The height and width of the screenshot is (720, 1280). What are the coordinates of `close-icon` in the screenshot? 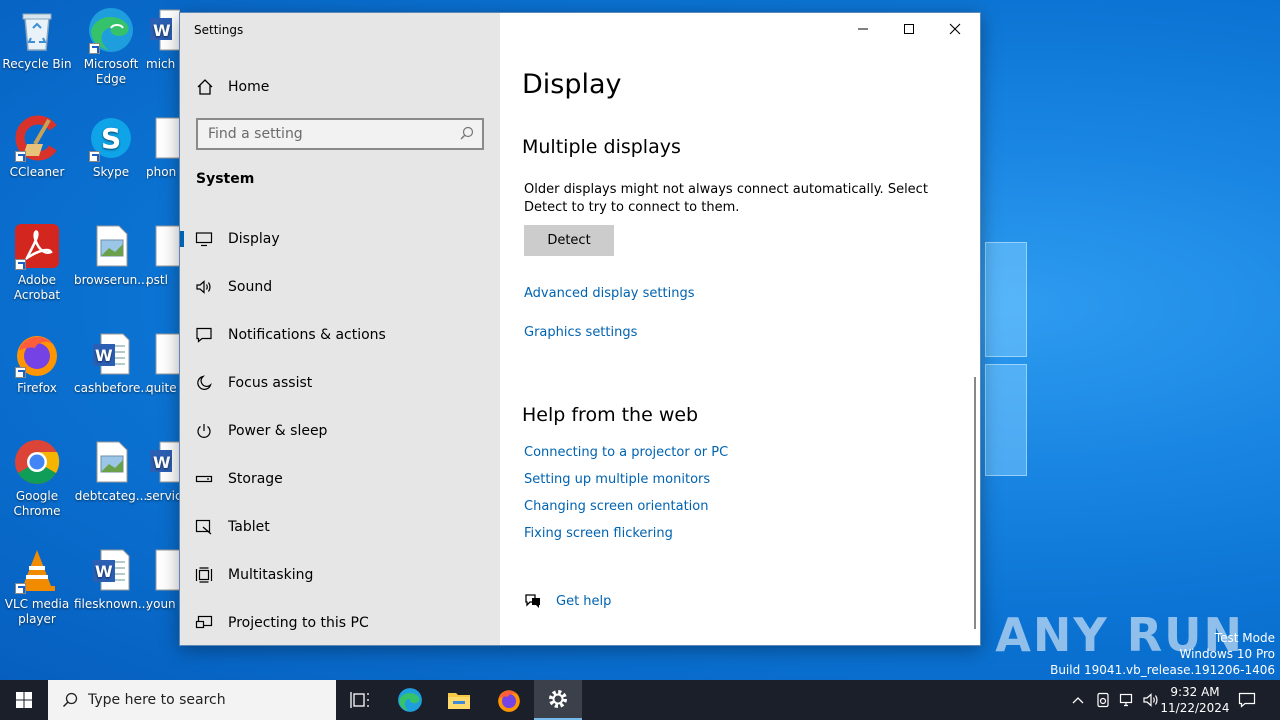 It's located at (955, 29).